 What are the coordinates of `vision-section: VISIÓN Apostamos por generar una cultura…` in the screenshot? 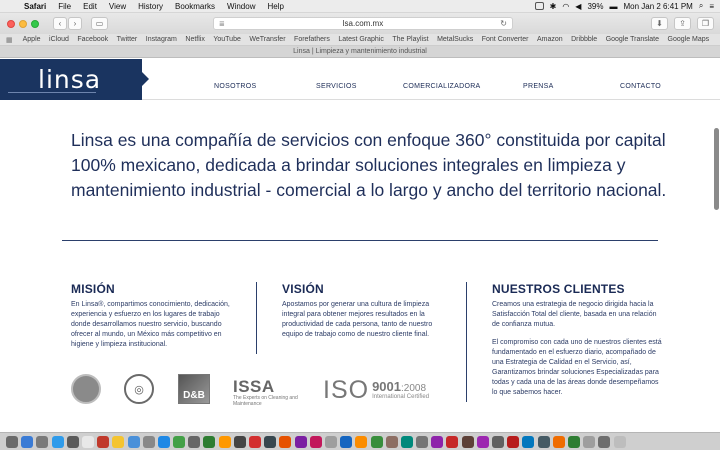 It's located at (362, 311).